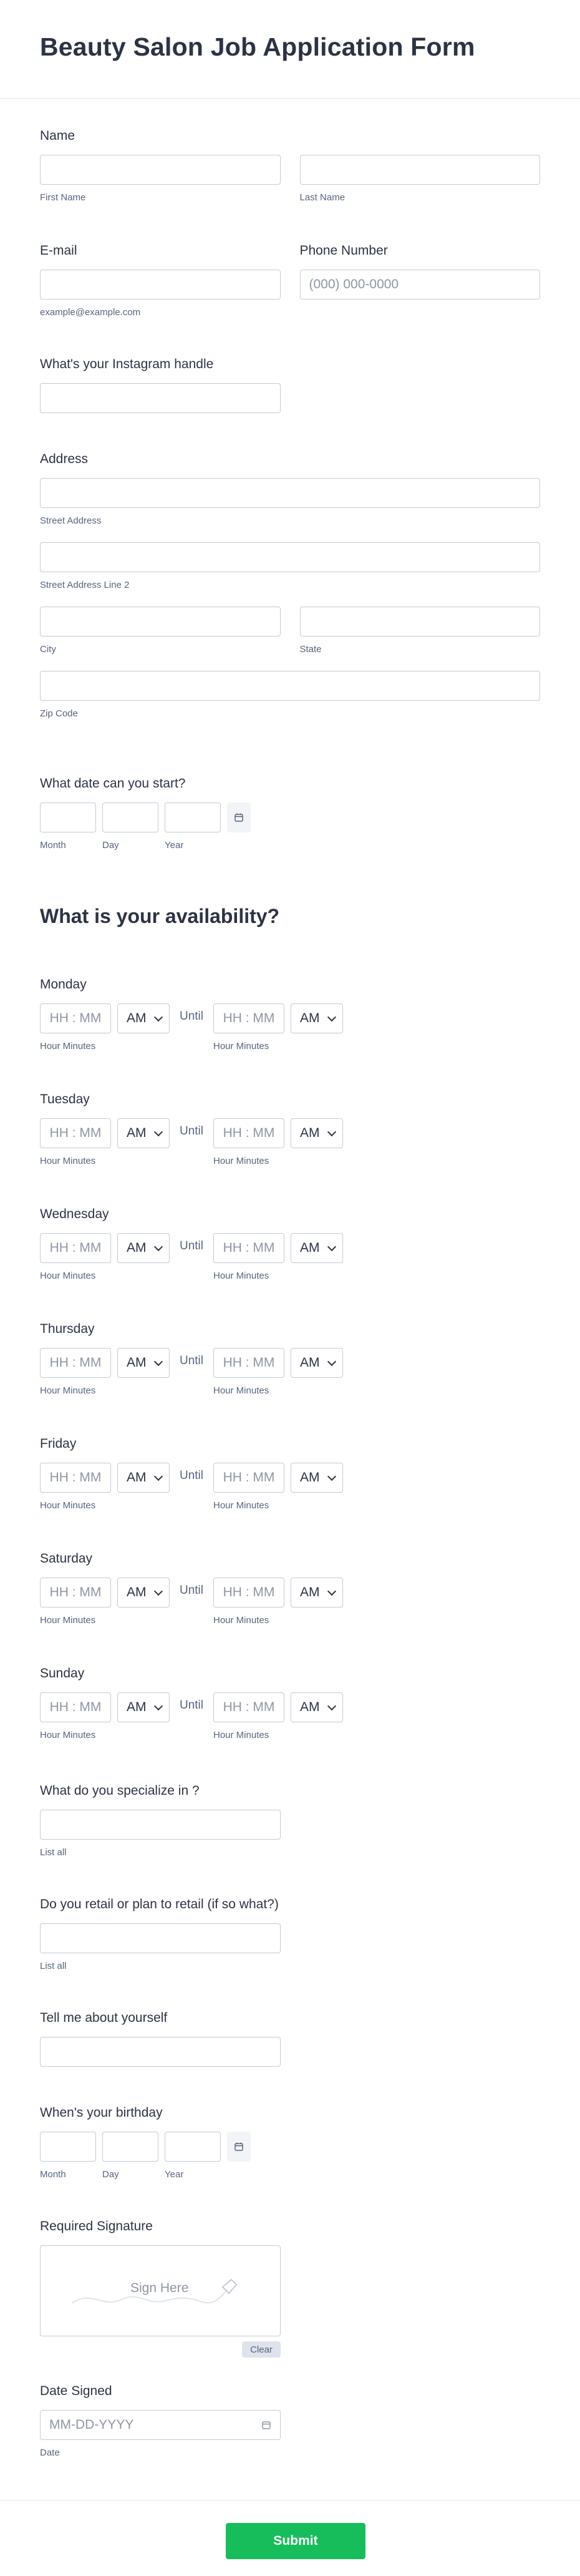 The width and height of the screenshot is (580, 2576). Describe the element at coordinates (68, 817) in the screenshot. I see `start-month-input` at that location.